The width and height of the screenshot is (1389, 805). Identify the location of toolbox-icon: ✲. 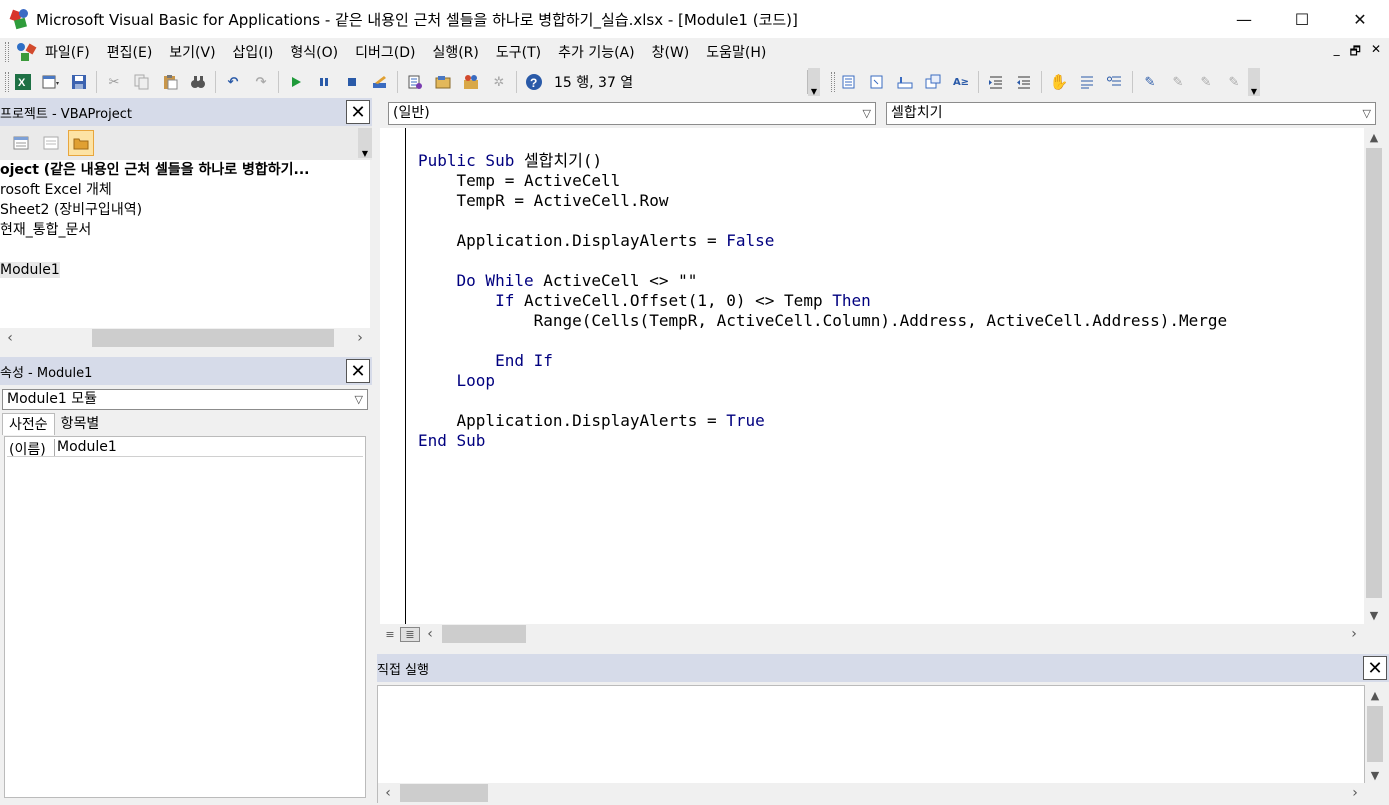
(499, 82).